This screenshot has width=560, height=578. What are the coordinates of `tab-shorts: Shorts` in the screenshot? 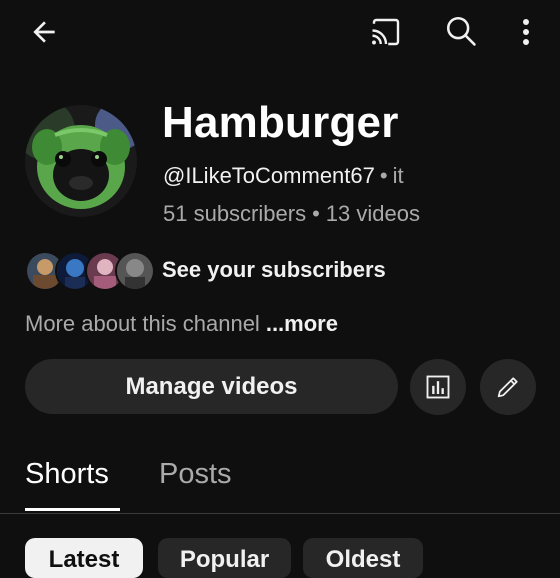 It's located at (67, 474).